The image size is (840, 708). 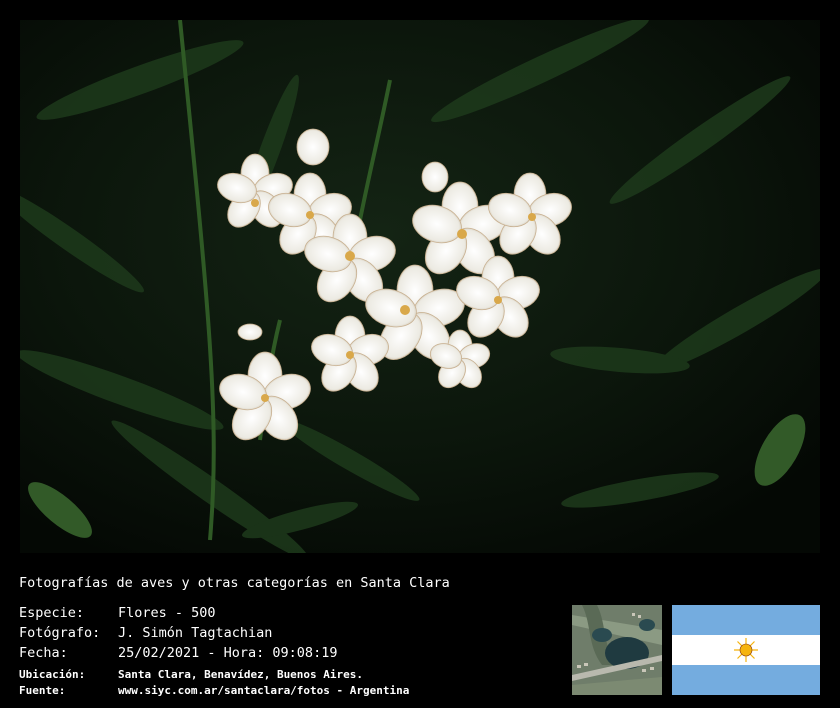 What do you see at coordinates (746, 650) in the screenshot?
I see `argentina-flag-icon` at bounding box center [746, 650].